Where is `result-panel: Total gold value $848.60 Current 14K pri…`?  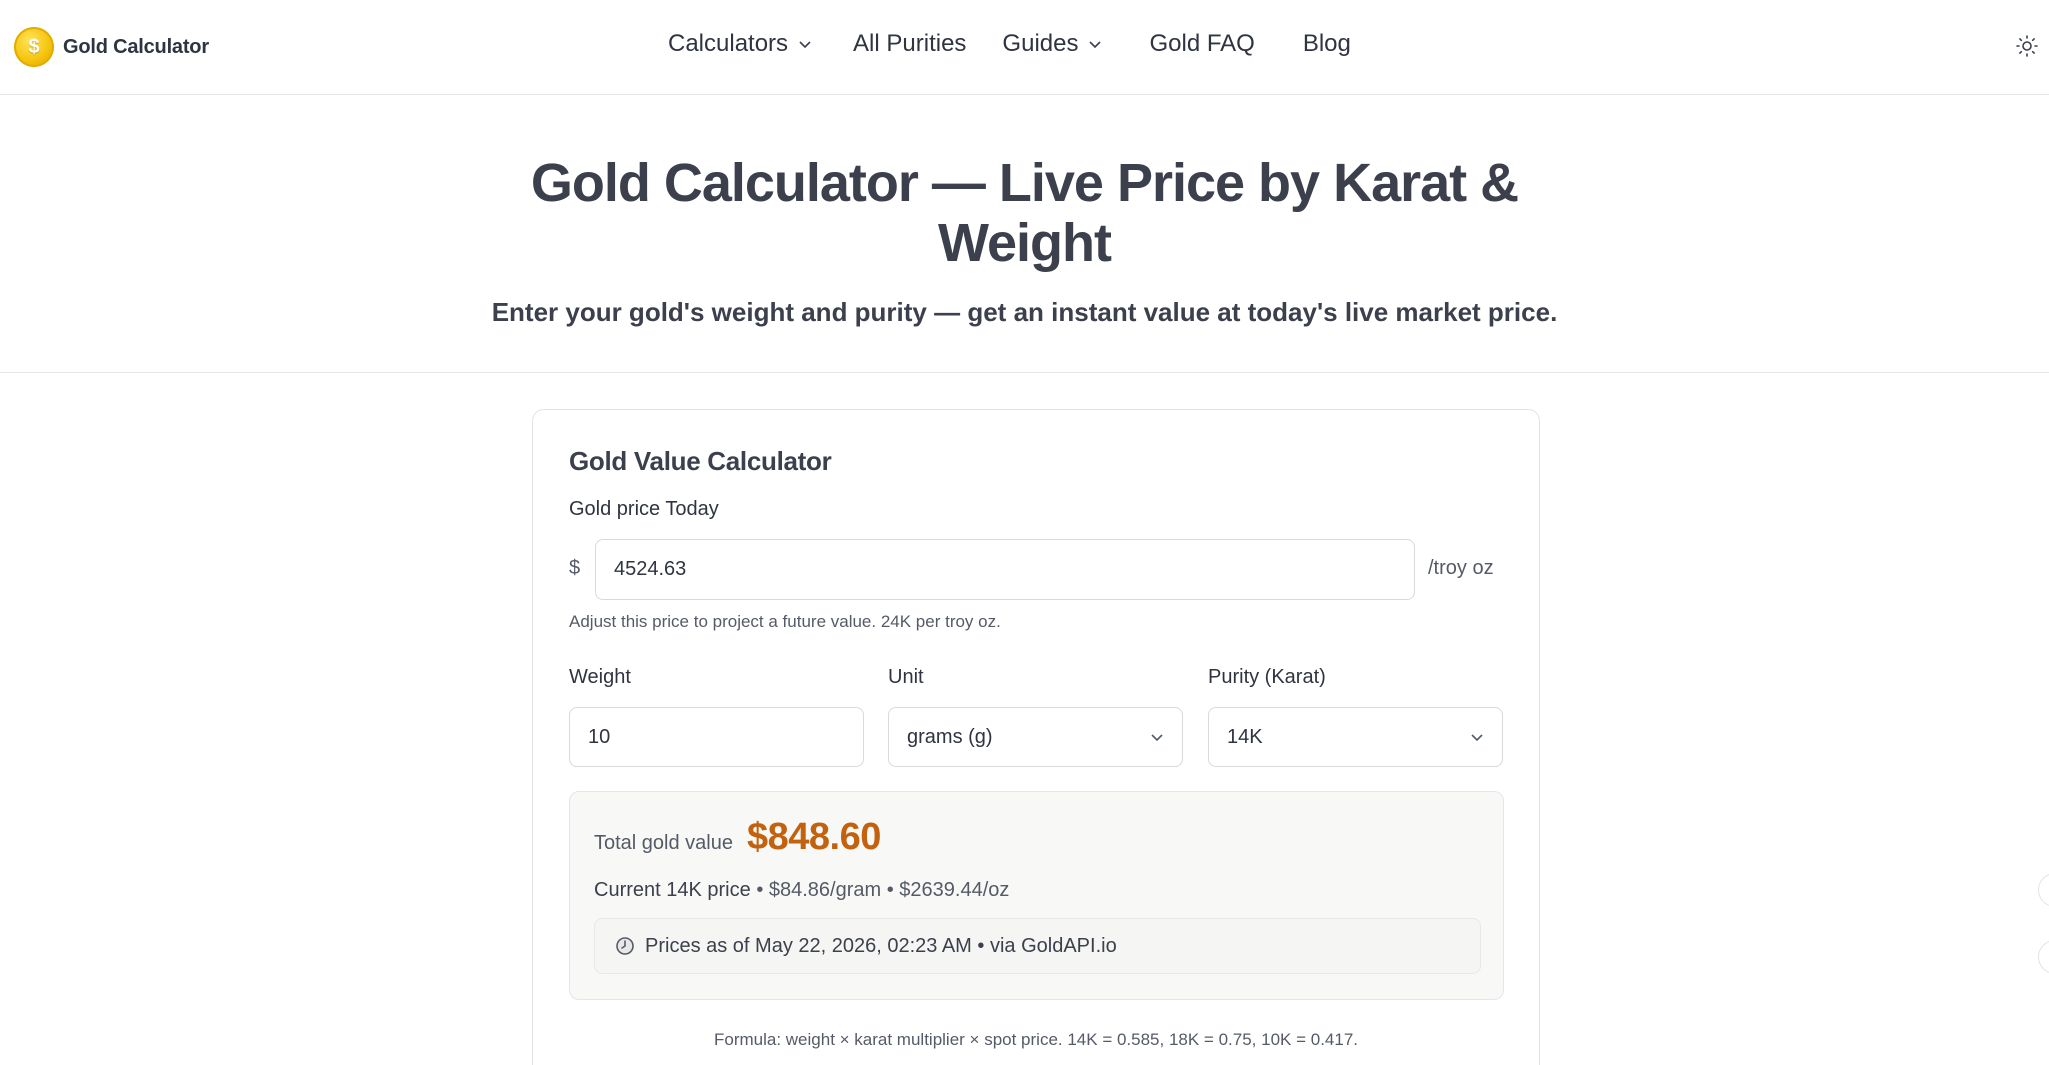 result-panel: Total gold value $848.60 Current 14K pri… is located at coordinates (1036, 895).